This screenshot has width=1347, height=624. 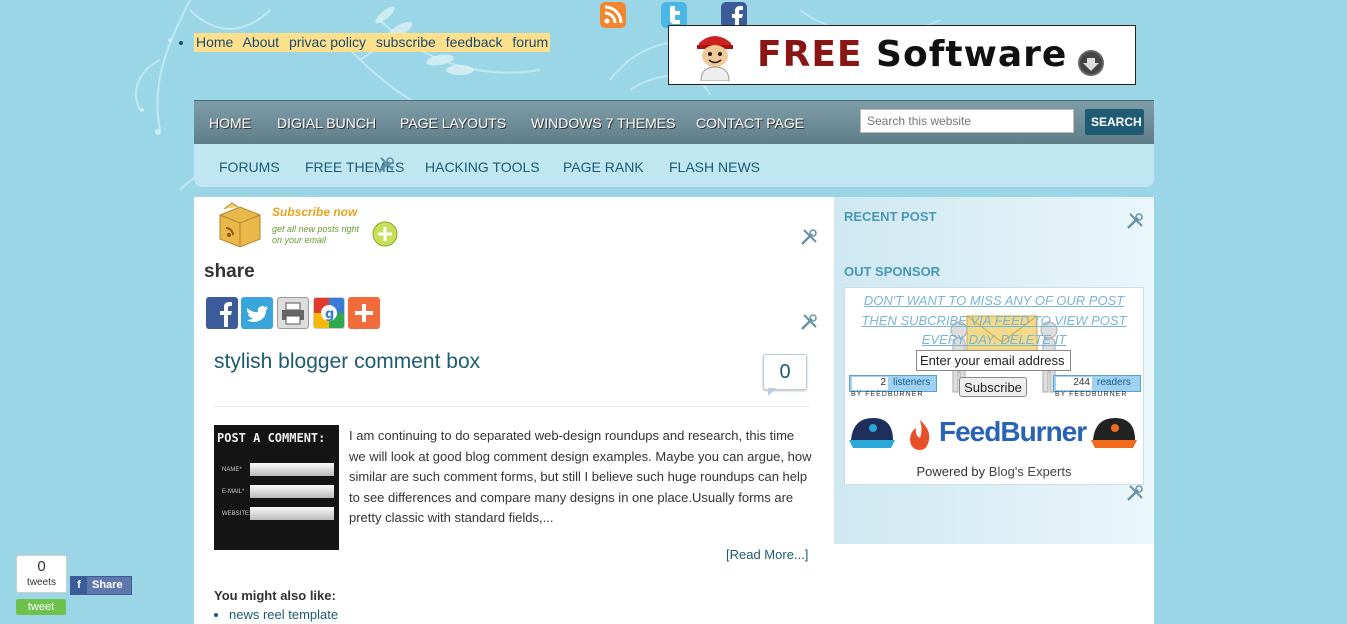 I want to click on post-thumbnail: POST A COMMENT: NAME* E-MAIL* WEBSITE:, so click(x=276, y=487).